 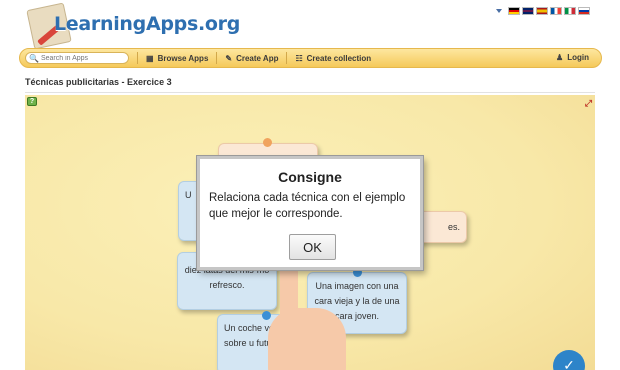 I want to click on login-label: Login, so click(x=578, y=57).